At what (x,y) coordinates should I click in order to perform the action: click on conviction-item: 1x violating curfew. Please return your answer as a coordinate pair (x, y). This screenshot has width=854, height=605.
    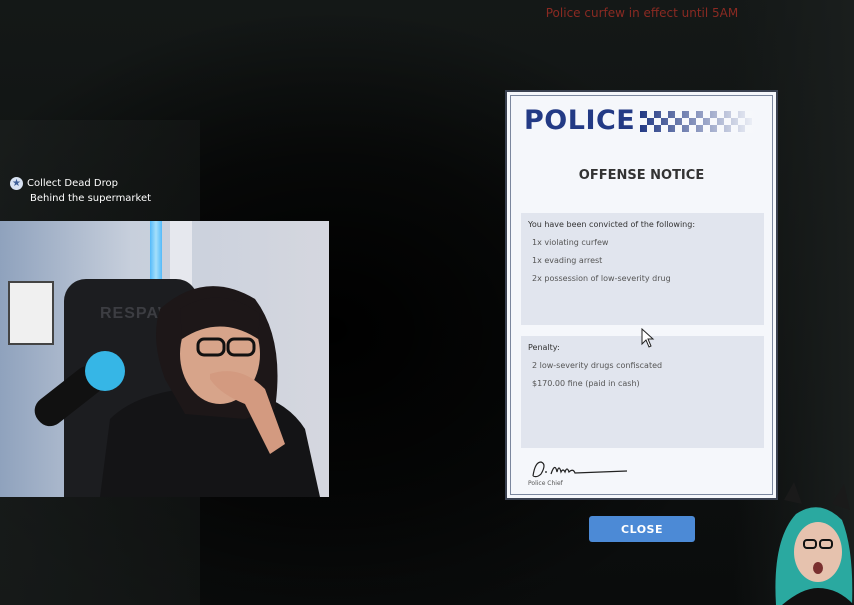
    Looking at the image, I should click on (570, 242).